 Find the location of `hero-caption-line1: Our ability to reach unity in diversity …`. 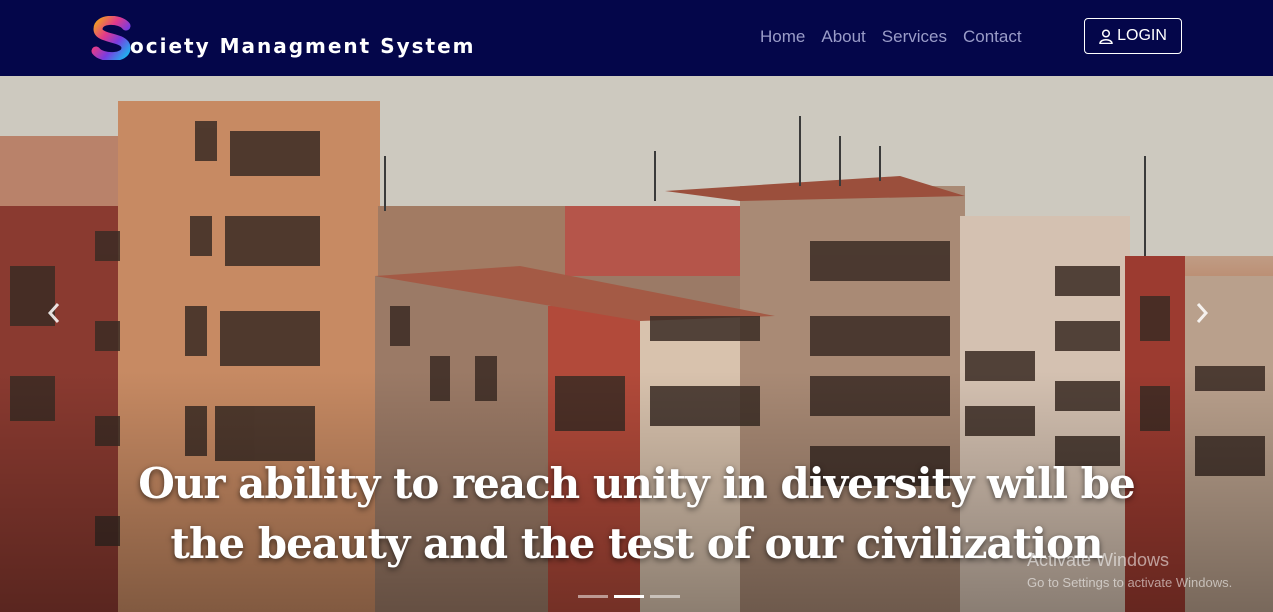

hero-caption-line1: Our ability to reach unity in diversity … is located at coordinates (636, 483).